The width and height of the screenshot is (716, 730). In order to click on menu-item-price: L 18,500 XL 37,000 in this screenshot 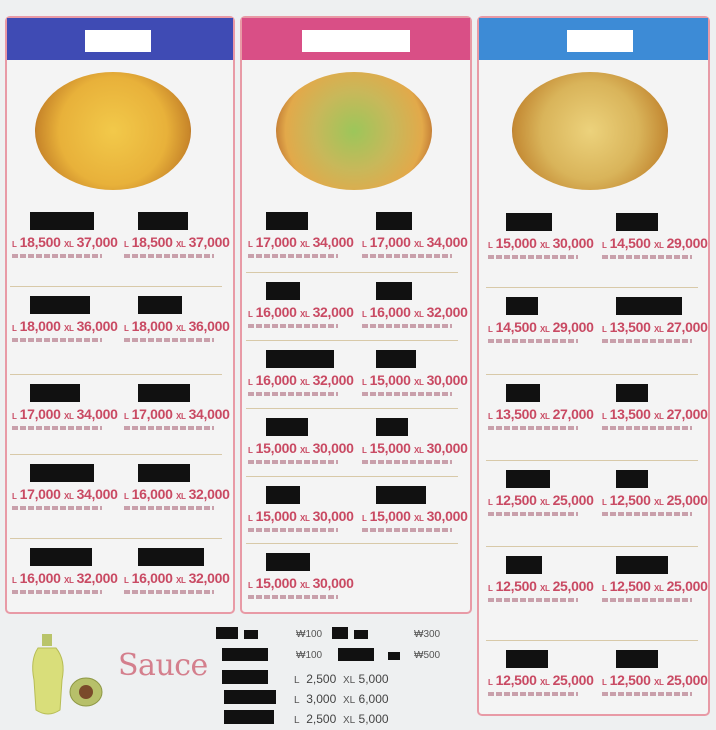, I will do `click(65, 242)`.